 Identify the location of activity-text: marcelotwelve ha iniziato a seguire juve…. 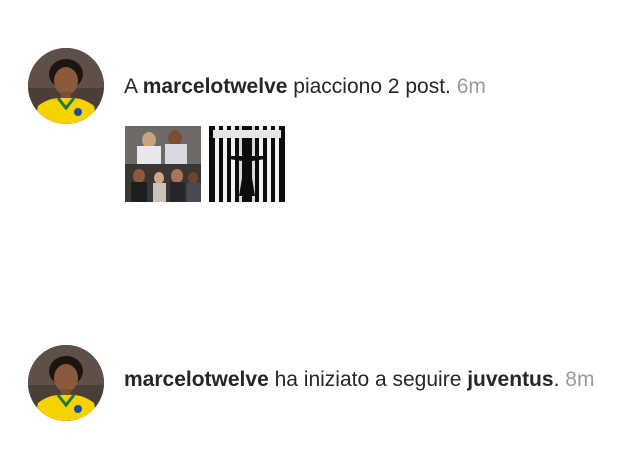
(364, 380).